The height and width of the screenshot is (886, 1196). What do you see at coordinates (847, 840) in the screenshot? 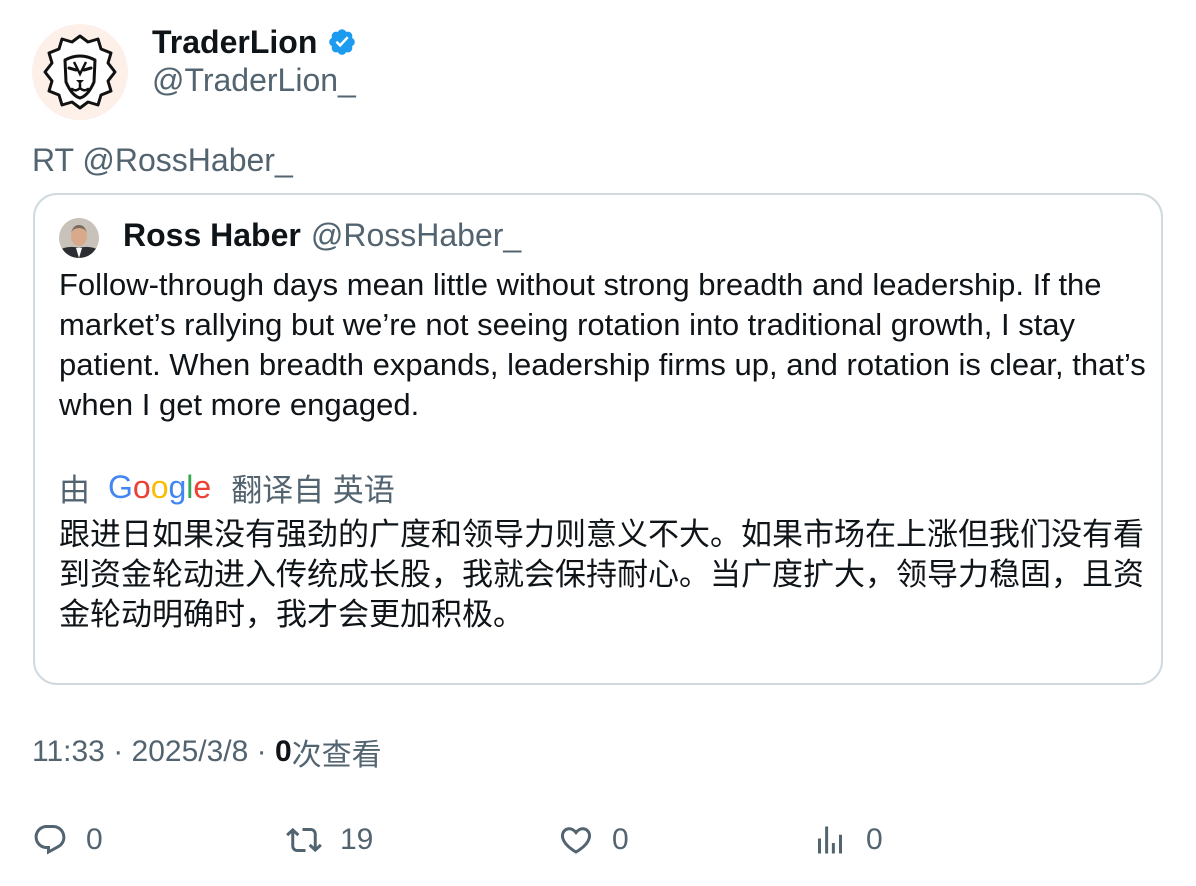
I see `views-button: 0` at bounding box center [847, 840].